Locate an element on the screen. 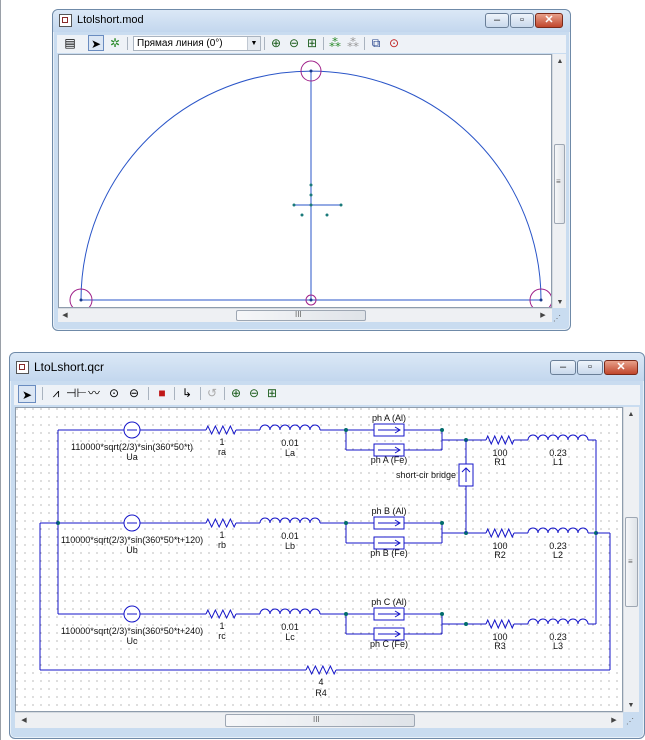 The width and height of the screenshot is (645, 740). source-expression: 110000*sqrt(2/3)*sin(360*50*t) is located at coordinates (132, 447).